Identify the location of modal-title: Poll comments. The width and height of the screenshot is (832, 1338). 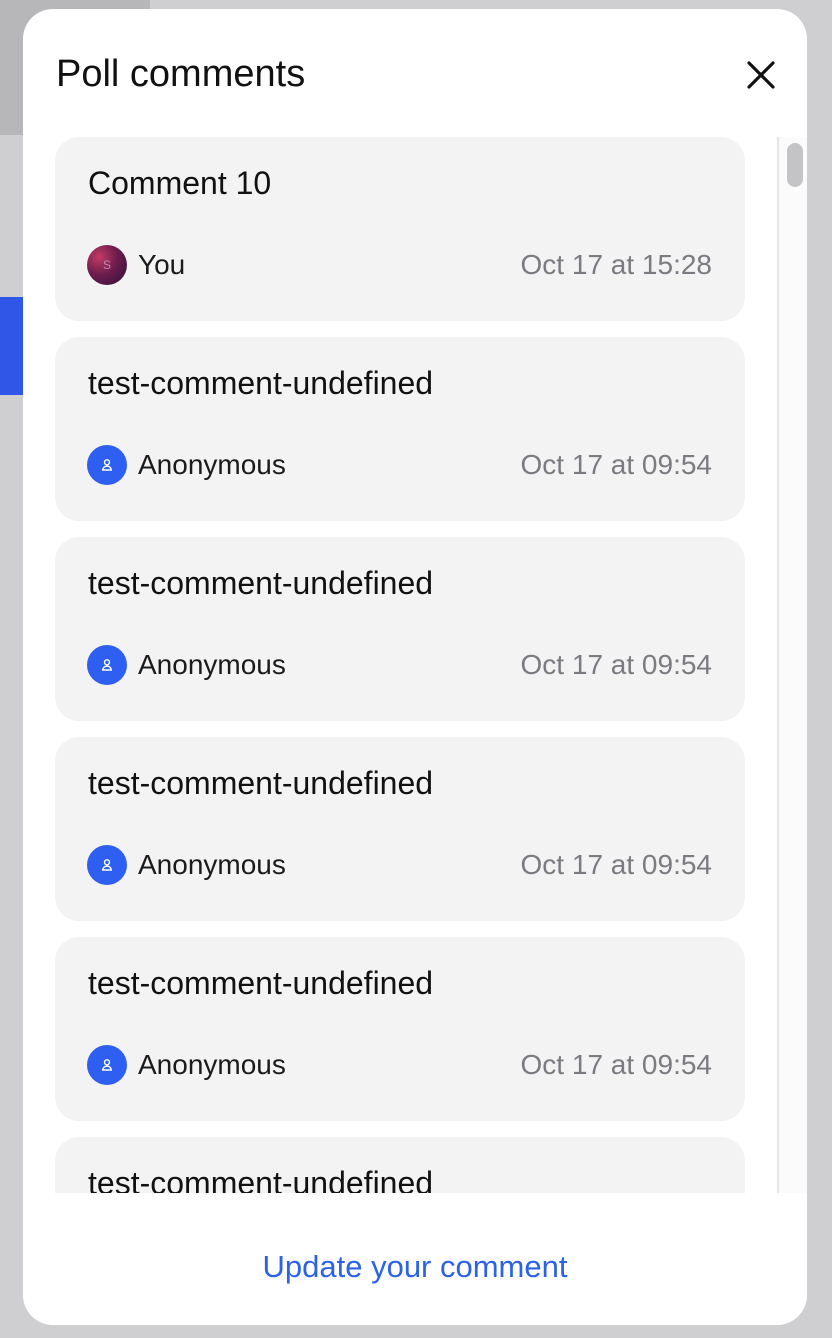
(181, 74).